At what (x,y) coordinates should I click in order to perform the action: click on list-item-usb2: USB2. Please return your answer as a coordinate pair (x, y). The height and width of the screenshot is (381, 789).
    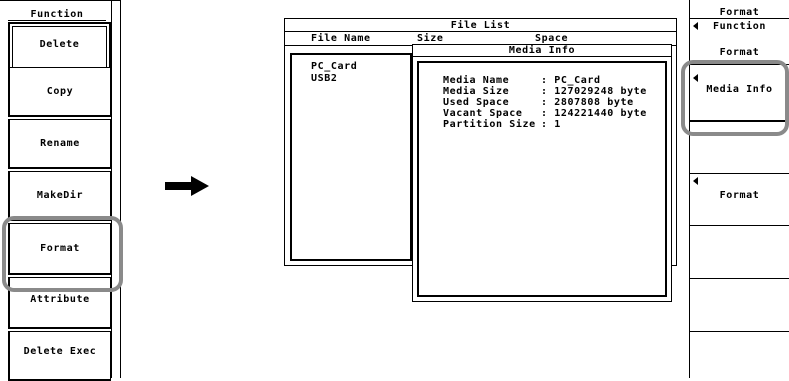
    Looking at the image, I should click on (324, 78).